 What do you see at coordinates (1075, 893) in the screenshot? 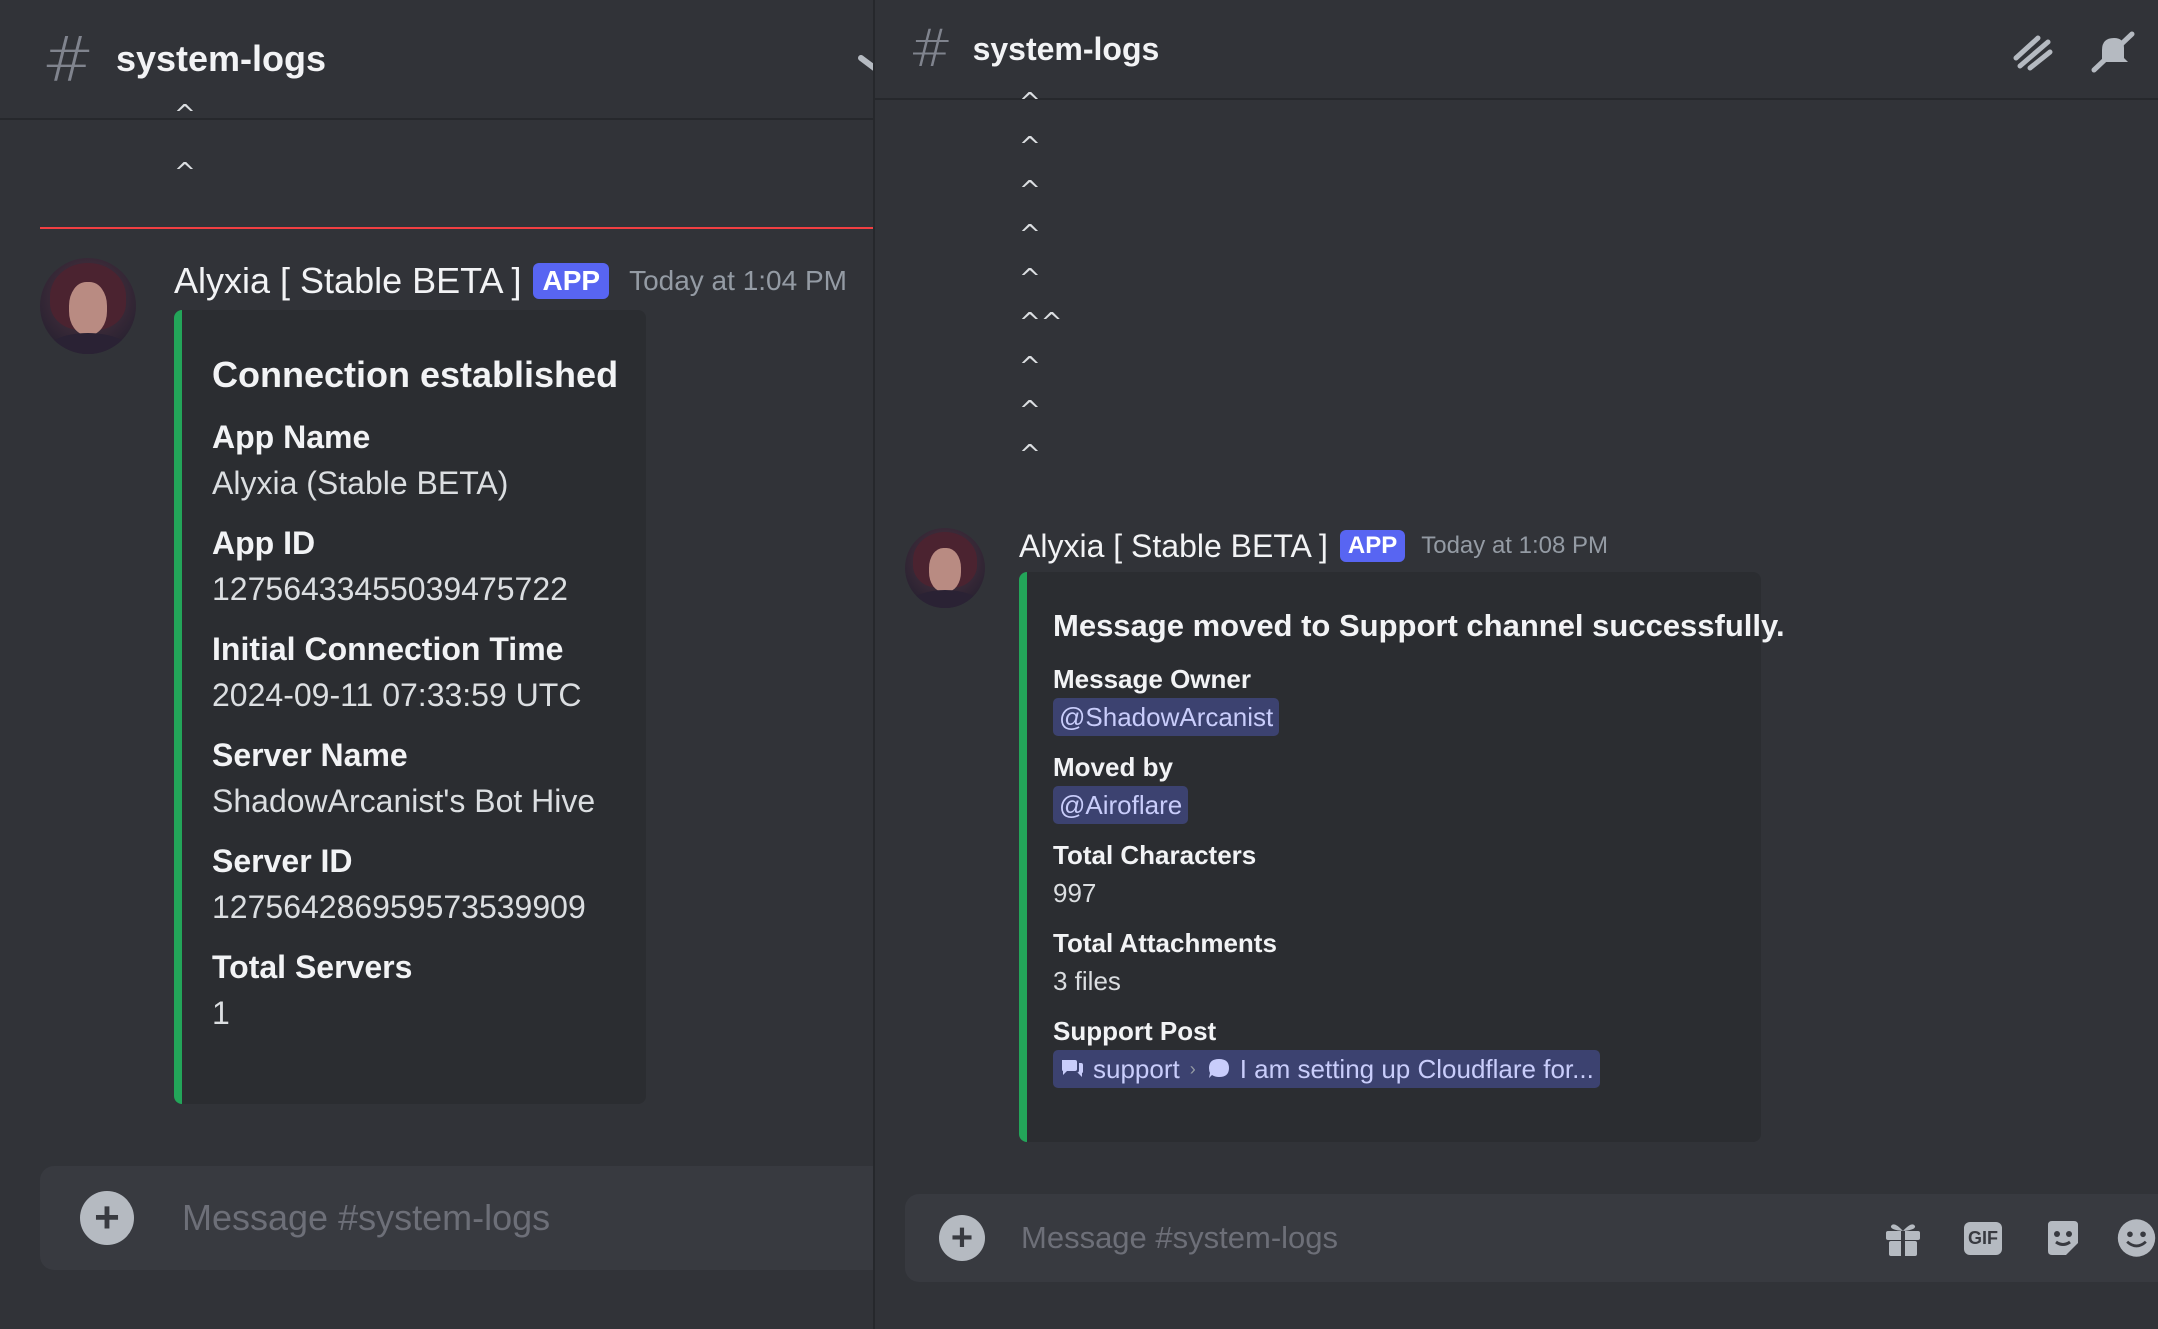
I see `field-value: 997` at bounding box center [1075, 893].